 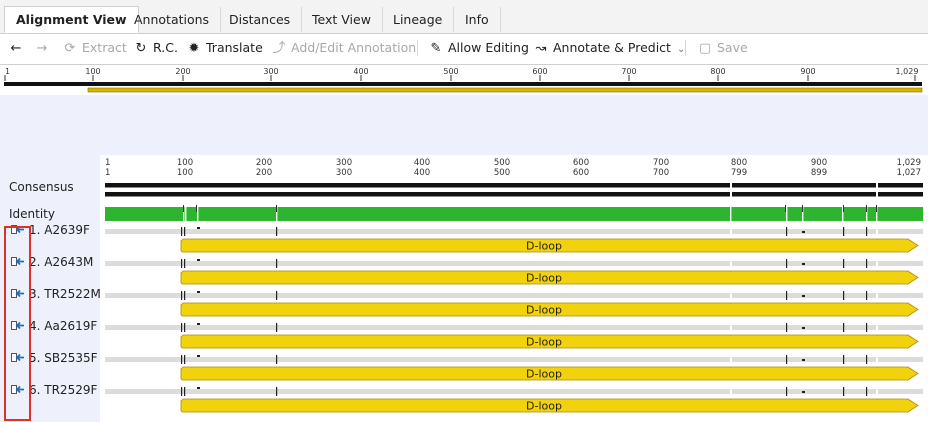 I want to click on reverse-complement-icon: ↻, so click(x=141, y=48).